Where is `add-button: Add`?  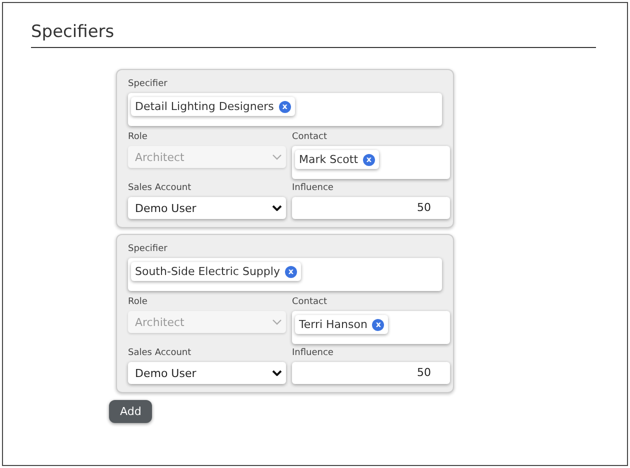 add-button: Add is located at coordinates (130, 411).